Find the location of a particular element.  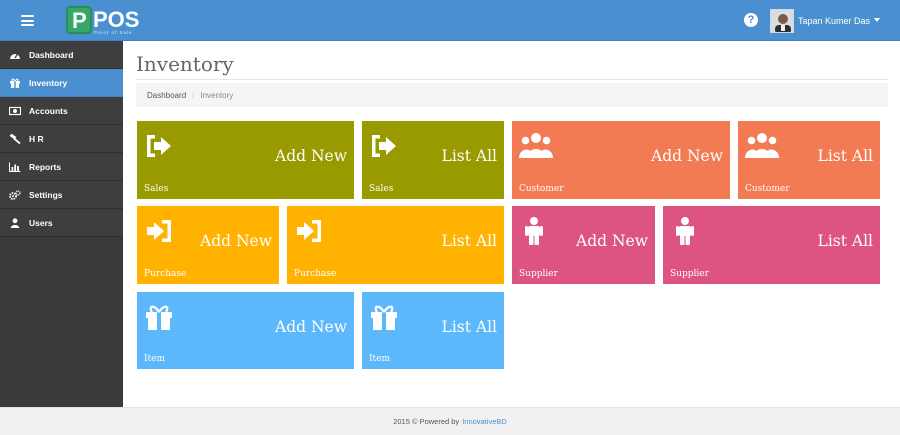

tile-item-add-new: Add New Item is located at coordinates (245, 330).